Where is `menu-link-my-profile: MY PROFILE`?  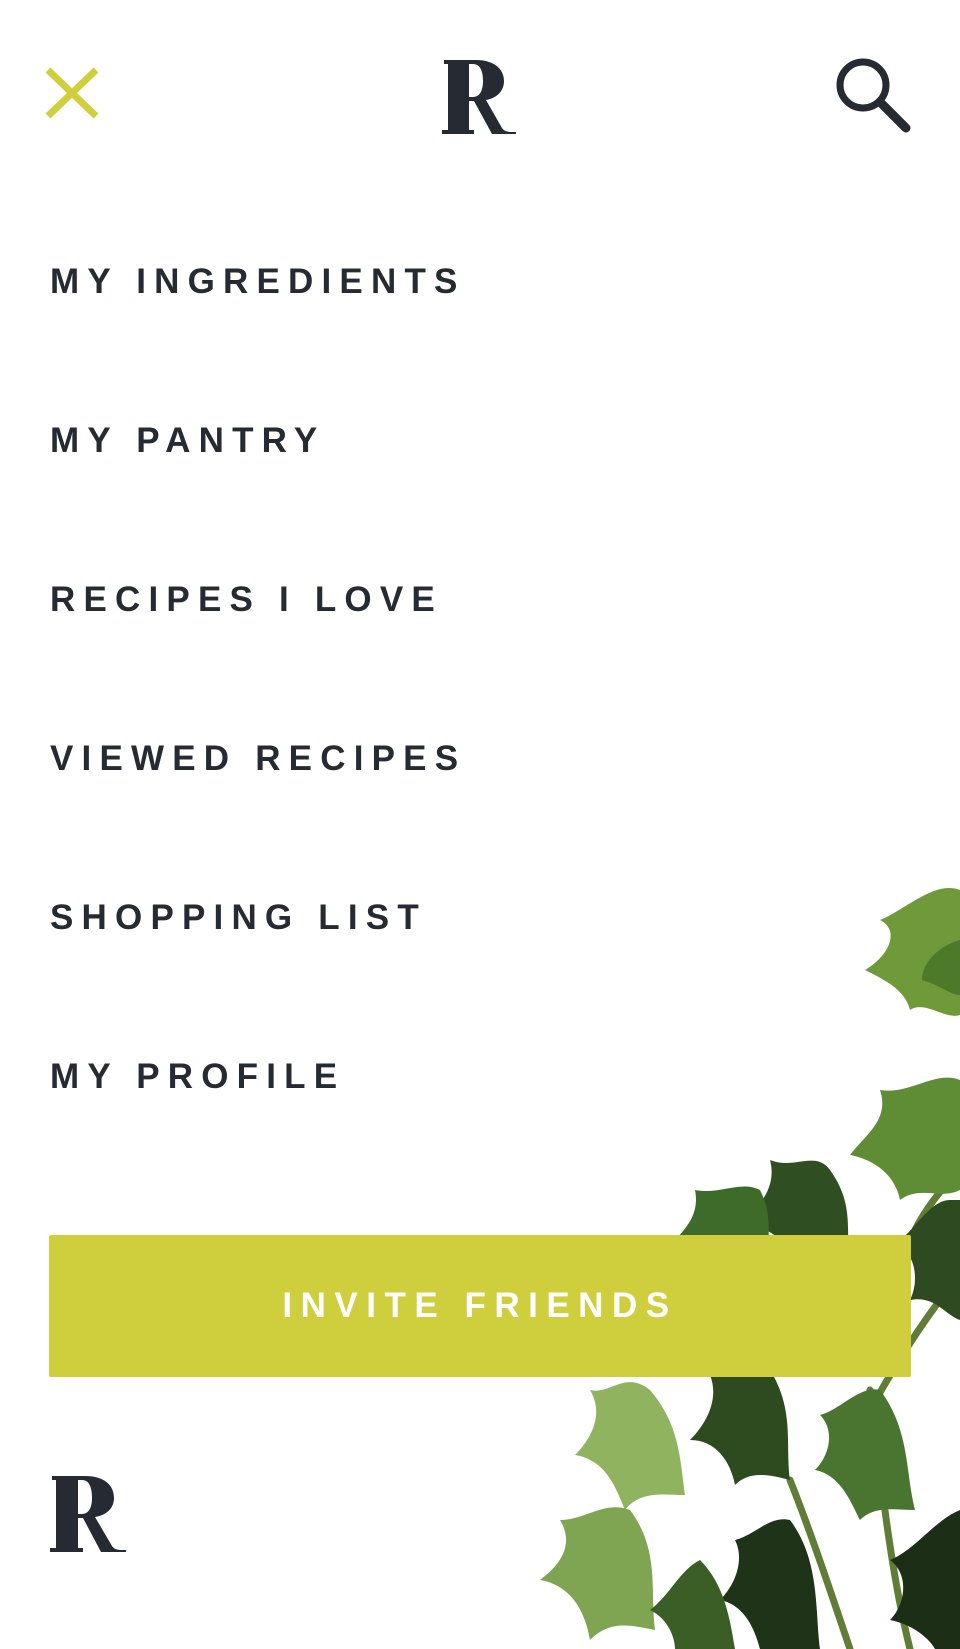
menu-link-my-profile: MY PROFILE is located at coordinates (197, 1077).